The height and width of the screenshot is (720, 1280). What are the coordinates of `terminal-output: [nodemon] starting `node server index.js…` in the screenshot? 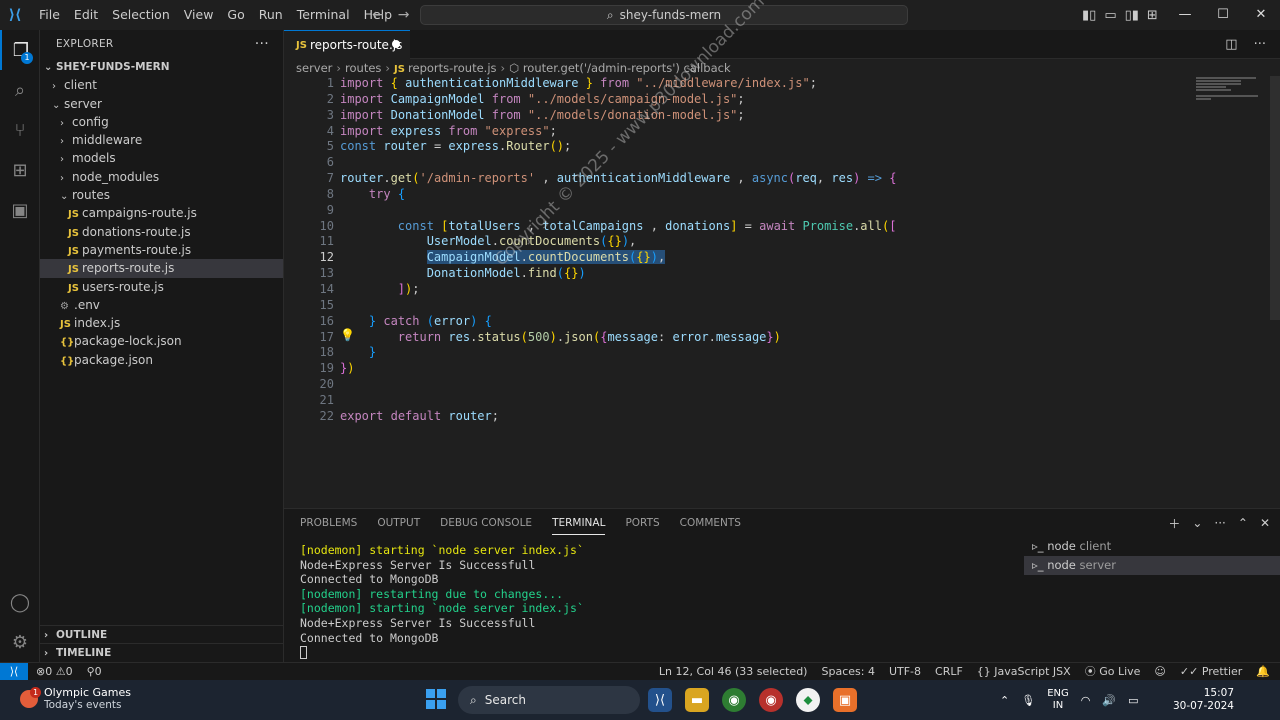 It's located at (442, 601).